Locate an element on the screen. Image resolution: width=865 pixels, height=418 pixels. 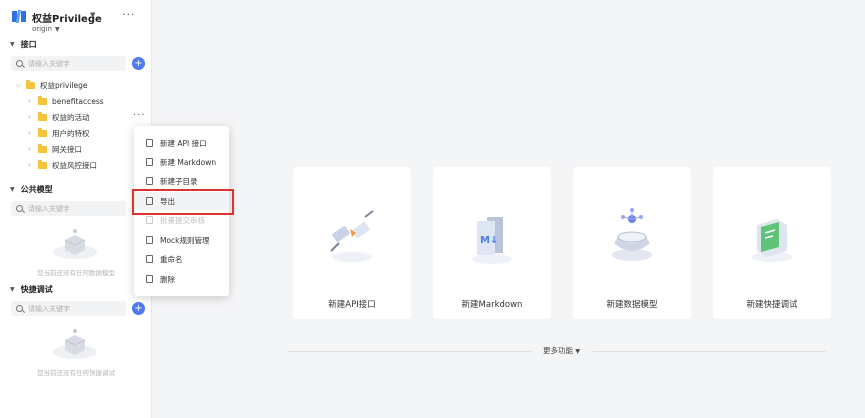
more-features-button: 更多功能 ▼ is located at coordinates (561, 350).